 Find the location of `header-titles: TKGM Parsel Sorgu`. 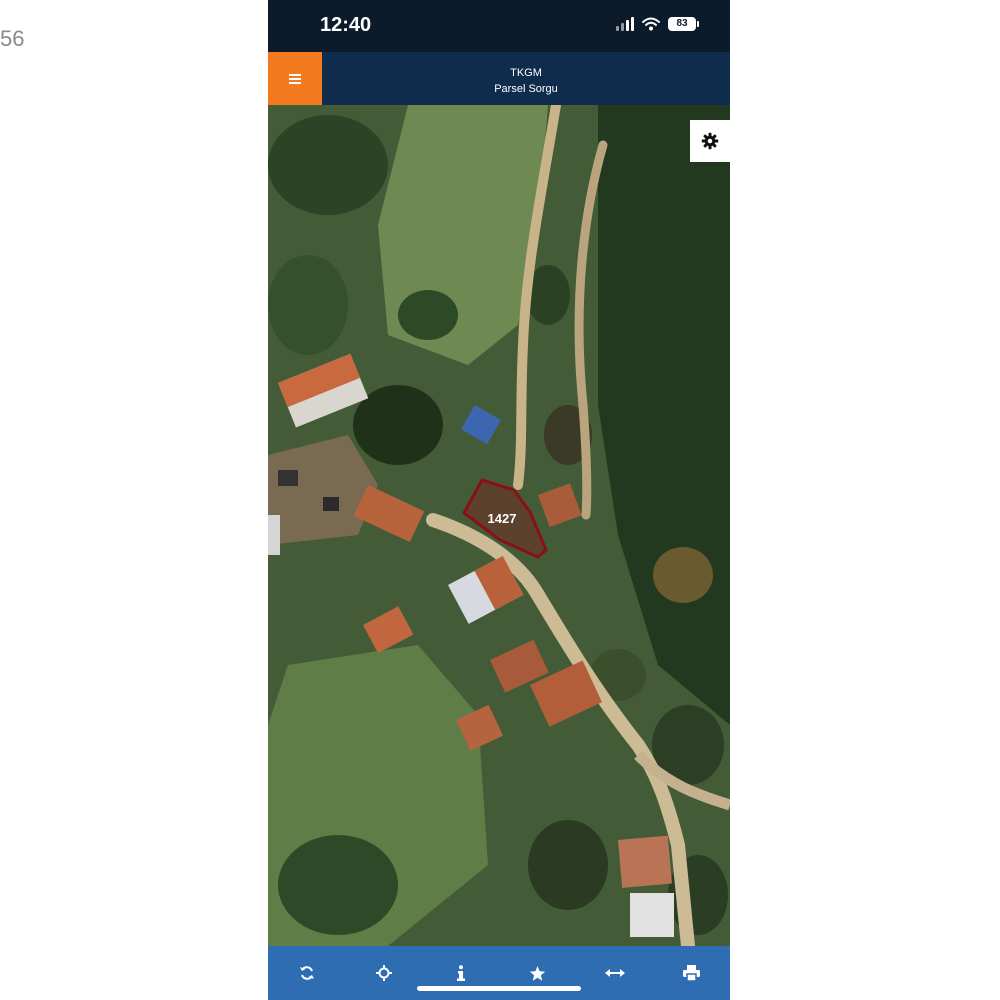

header-titles: TKGM Parsel Sorgu is located at coordinates (526, 81).